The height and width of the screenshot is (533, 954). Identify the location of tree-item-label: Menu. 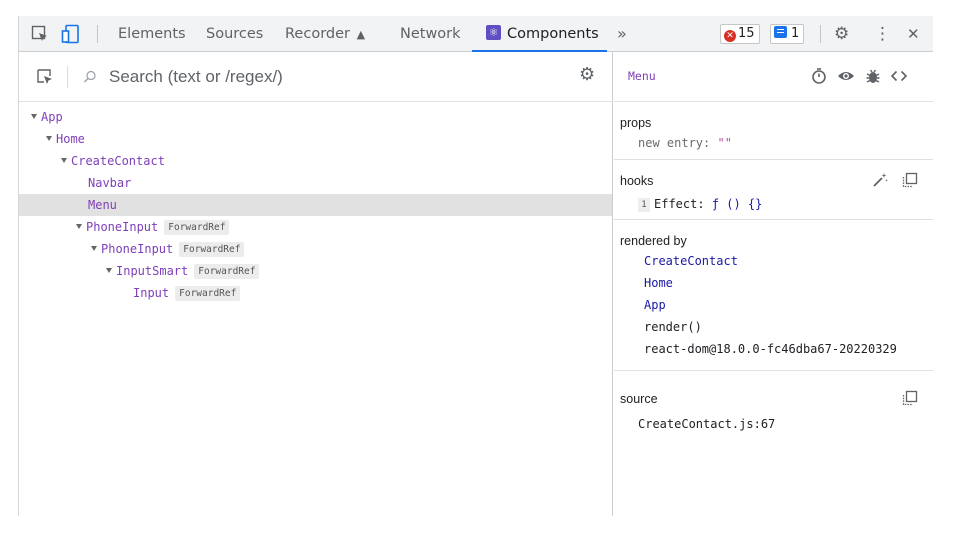
(102, 205).